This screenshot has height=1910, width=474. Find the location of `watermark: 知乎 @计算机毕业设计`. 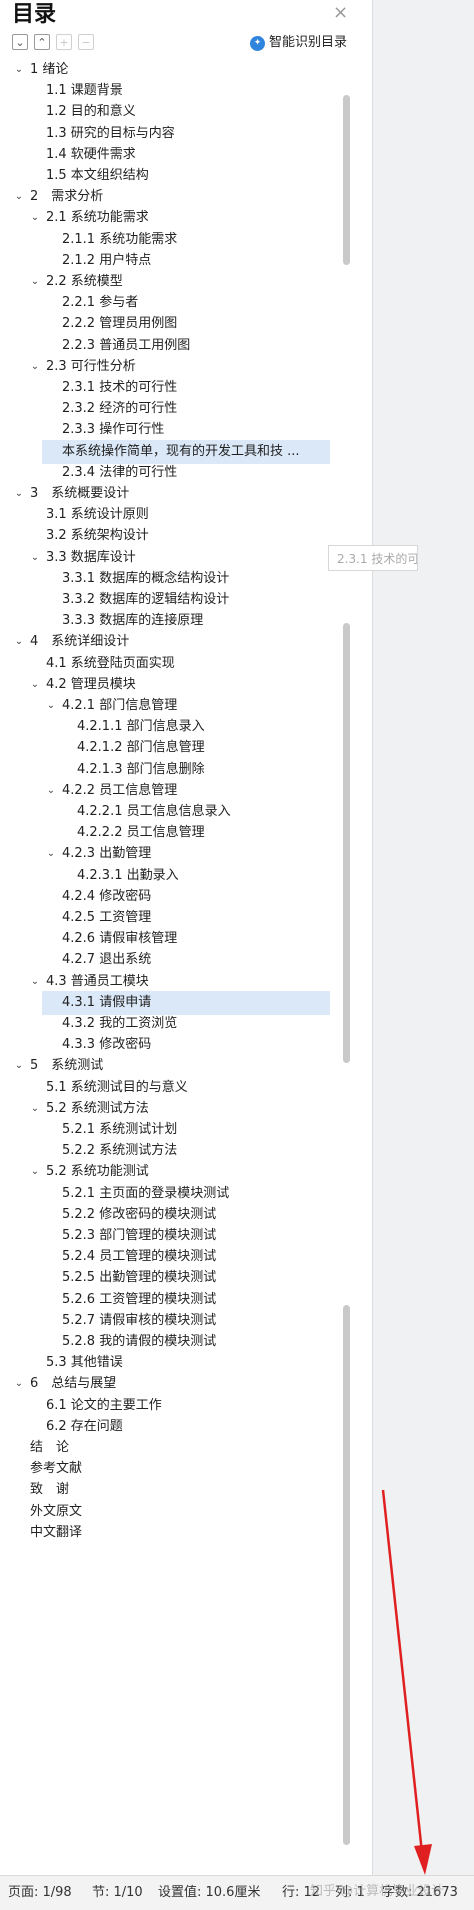

watermark: 知乎 @计算机毕业设计 is located at coordinates (377, 1891).